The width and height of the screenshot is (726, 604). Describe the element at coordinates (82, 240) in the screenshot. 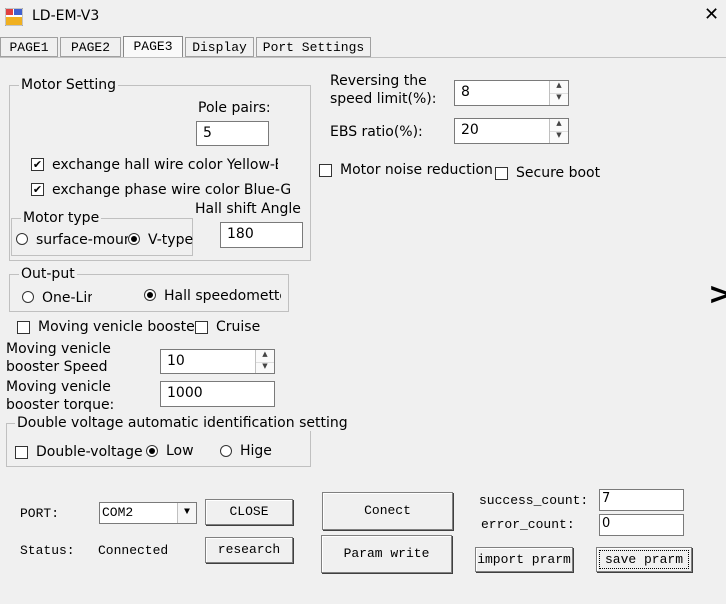

I see `surface-mounted-label: surface-mounted` at that location.